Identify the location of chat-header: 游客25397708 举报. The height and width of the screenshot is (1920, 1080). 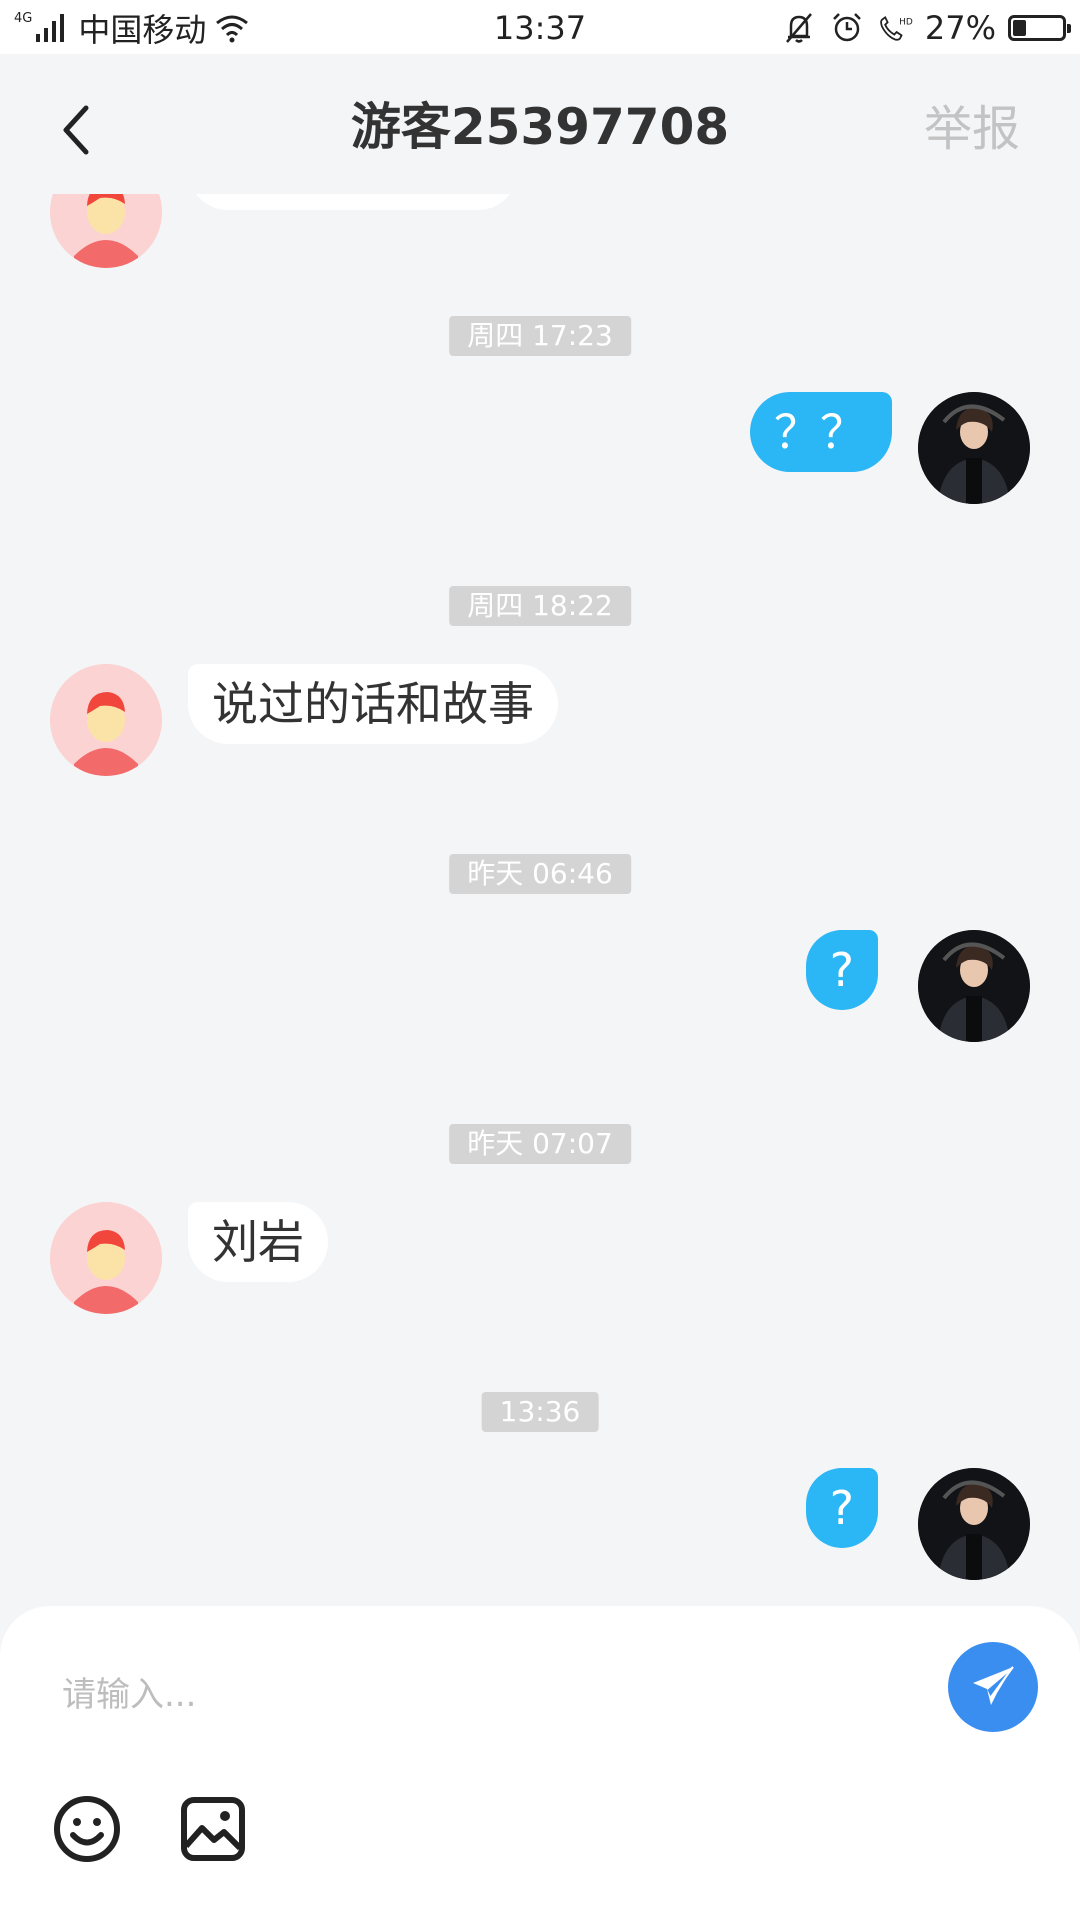
(540, 124).